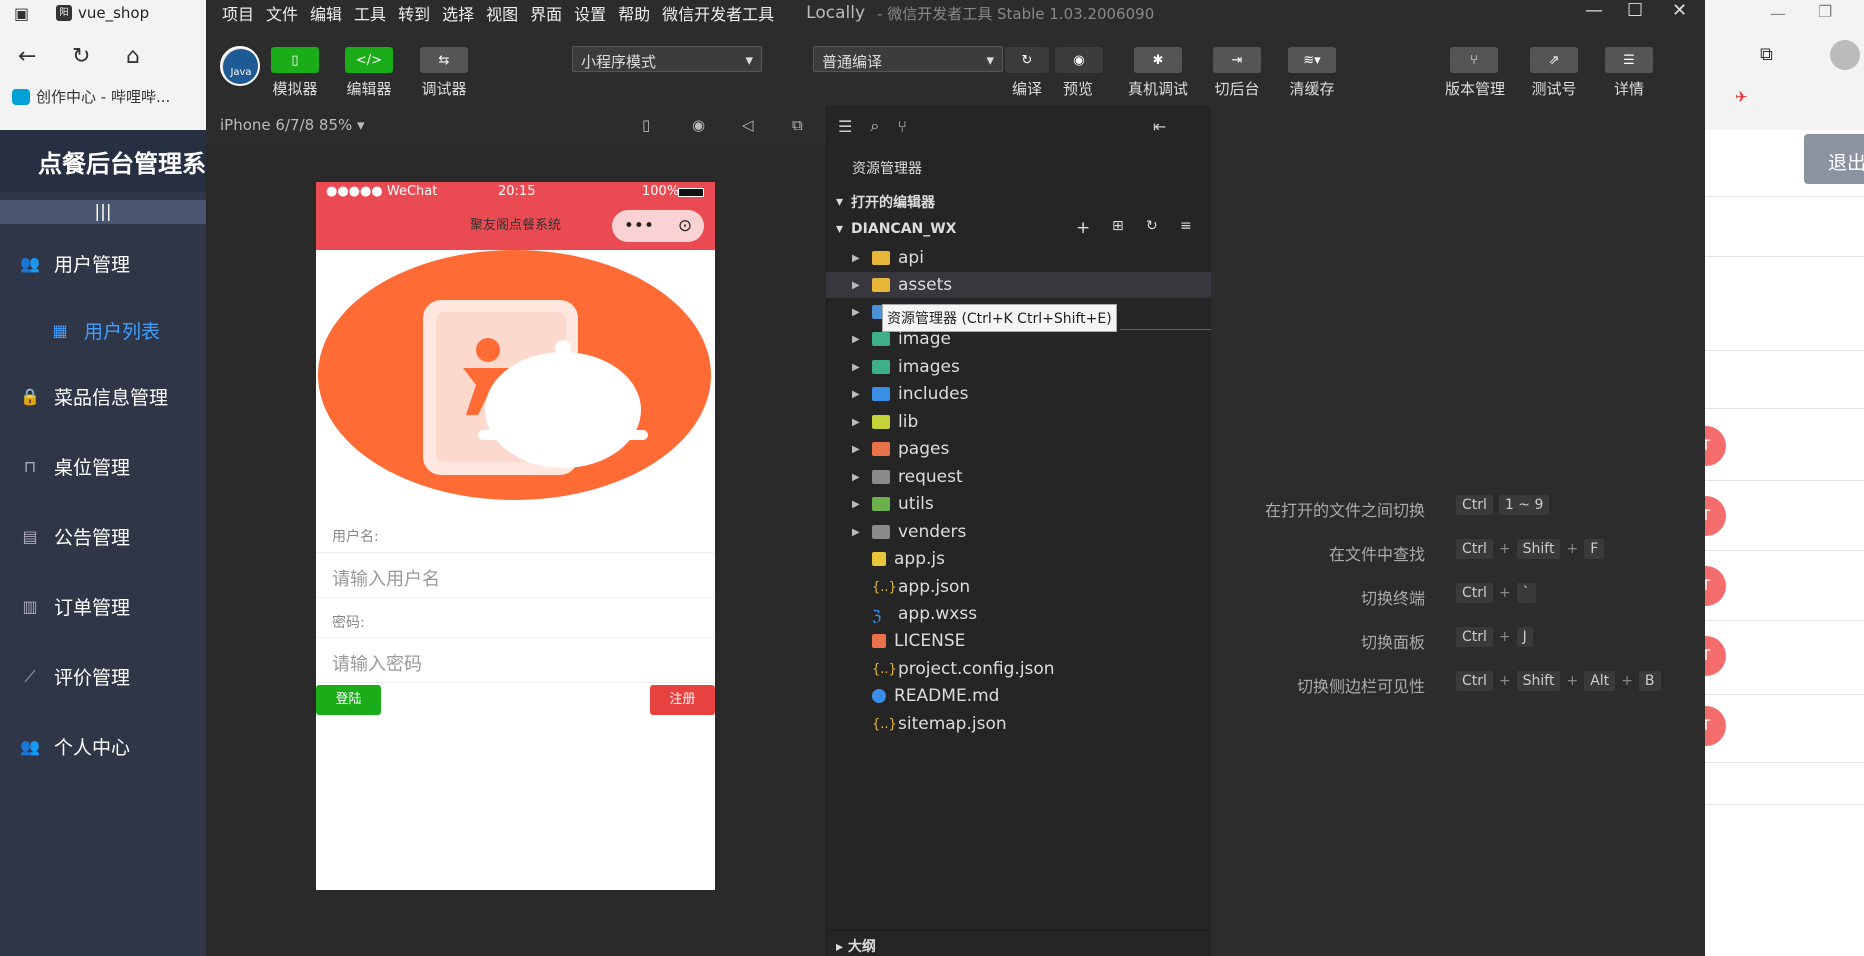 Image resolution: width=1864 pixels, height=956 pixels. Describe the element at coordinates (1118, 226) in the screenshot. I see `new-folder-icon: ⊞` at that location.